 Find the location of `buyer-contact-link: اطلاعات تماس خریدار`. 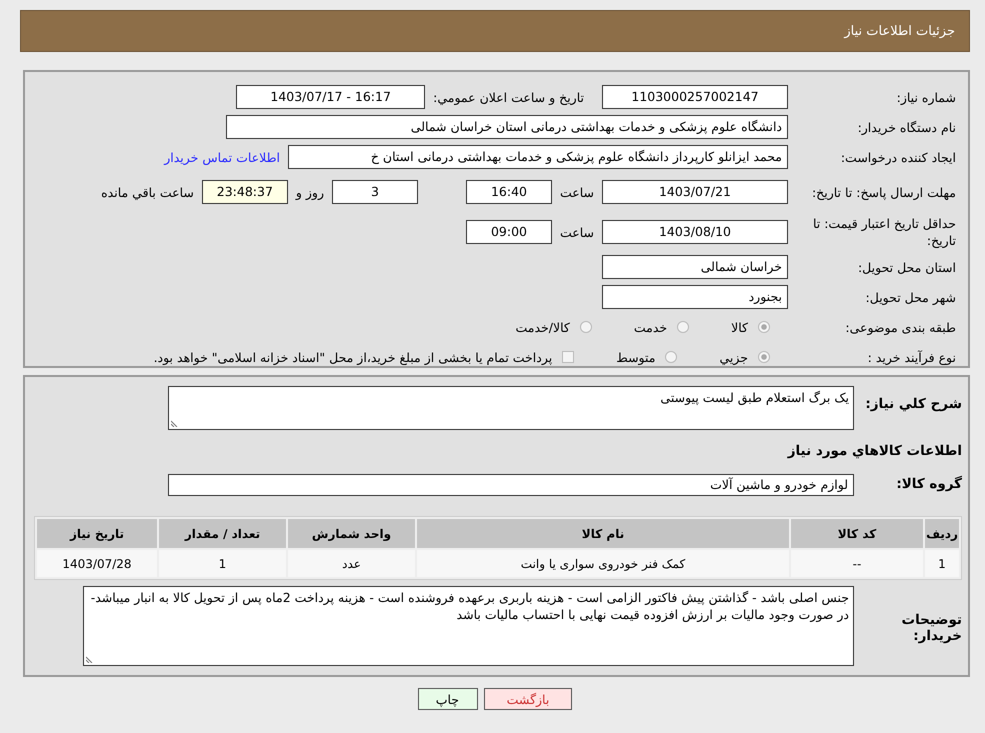

buyer-contact-link: اطلاعات تماس خریدار is located at coordinates (222, 157).